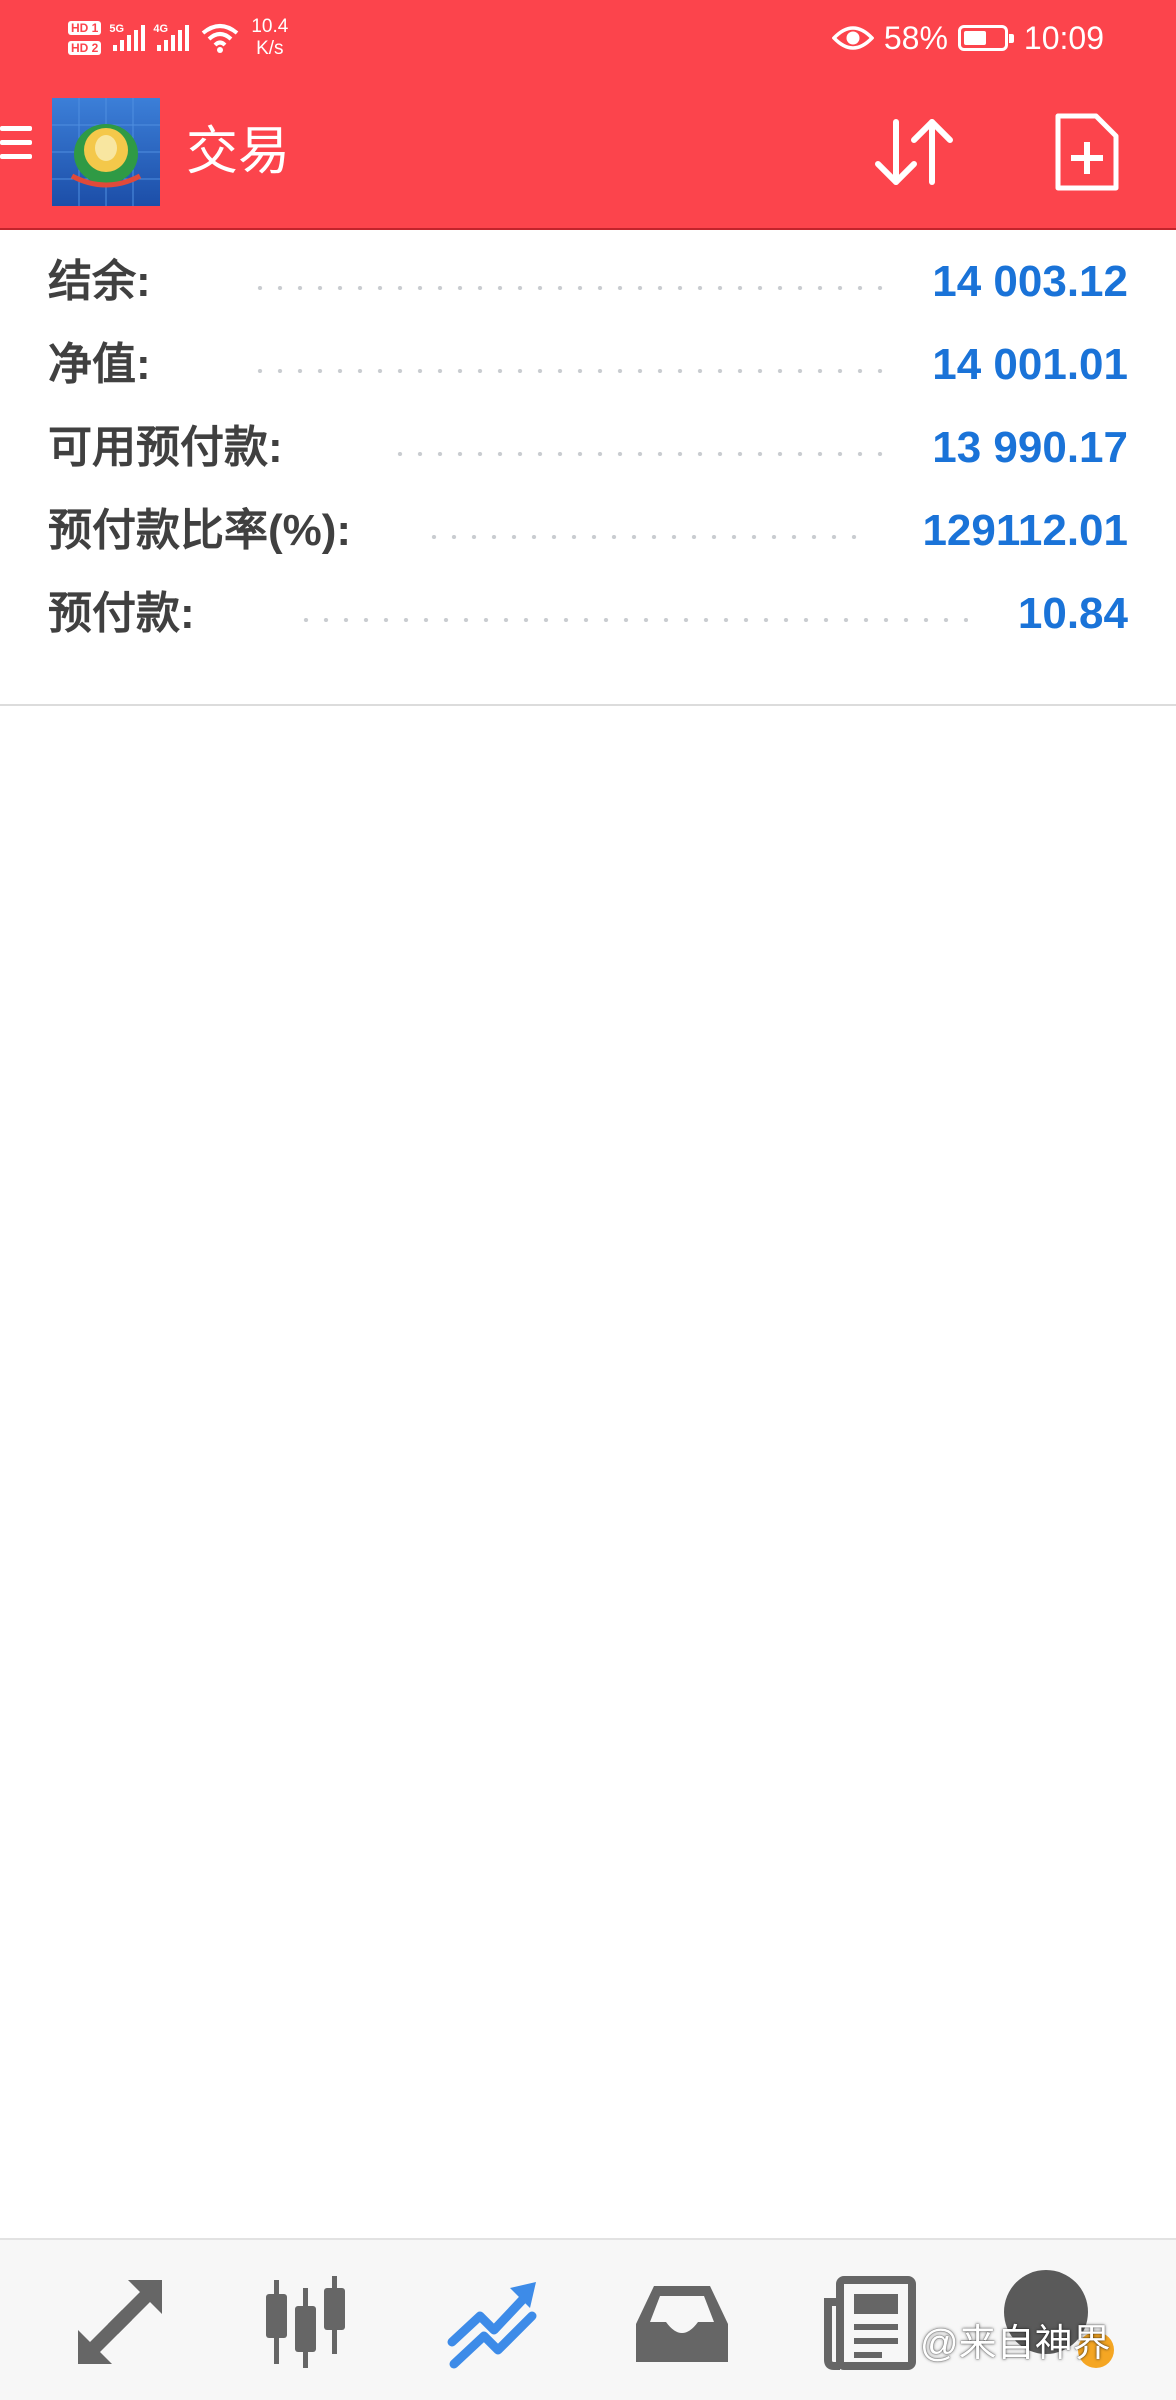 This screenshot has height=2400, width=1176. What do you see at coordinates (588, 613) in the screenshot?
I see `margin-row: 预付款: 10.84` at bounding box center [588, 613].